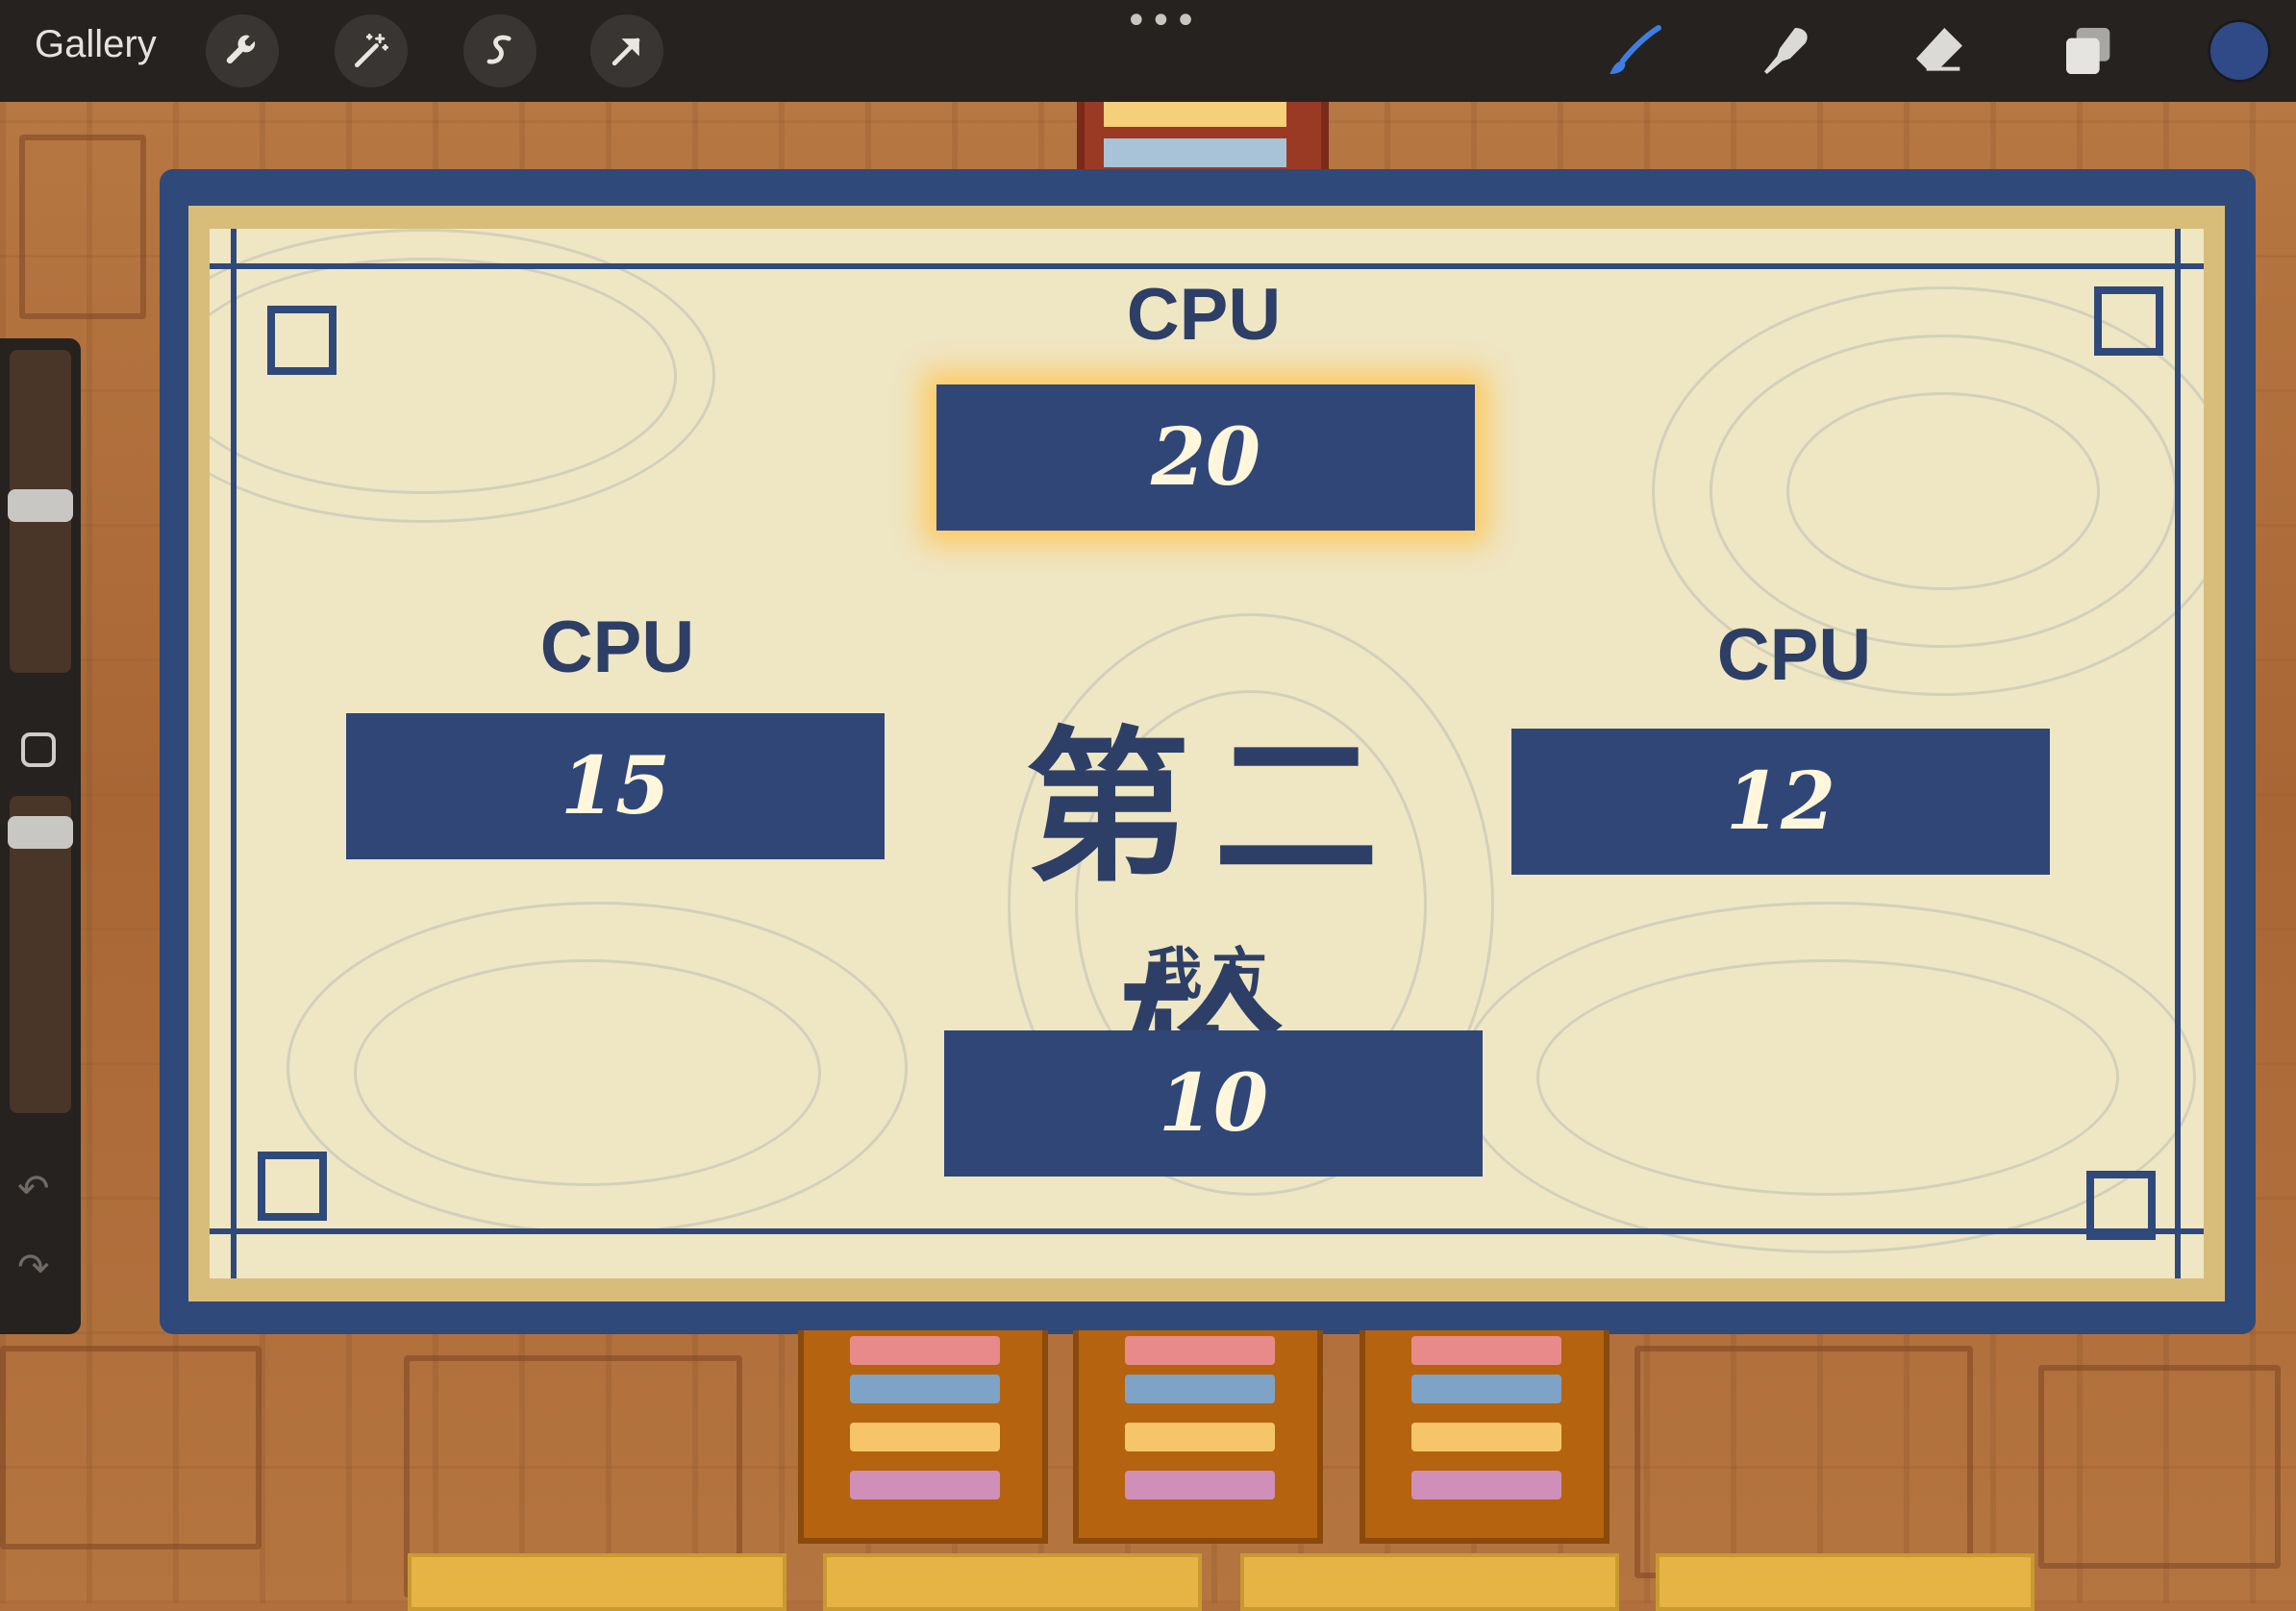 Image resolution: width=2296 pixels, height=1611 pixels. I want to click on our-side-label: 我方, so click(1211, 973).